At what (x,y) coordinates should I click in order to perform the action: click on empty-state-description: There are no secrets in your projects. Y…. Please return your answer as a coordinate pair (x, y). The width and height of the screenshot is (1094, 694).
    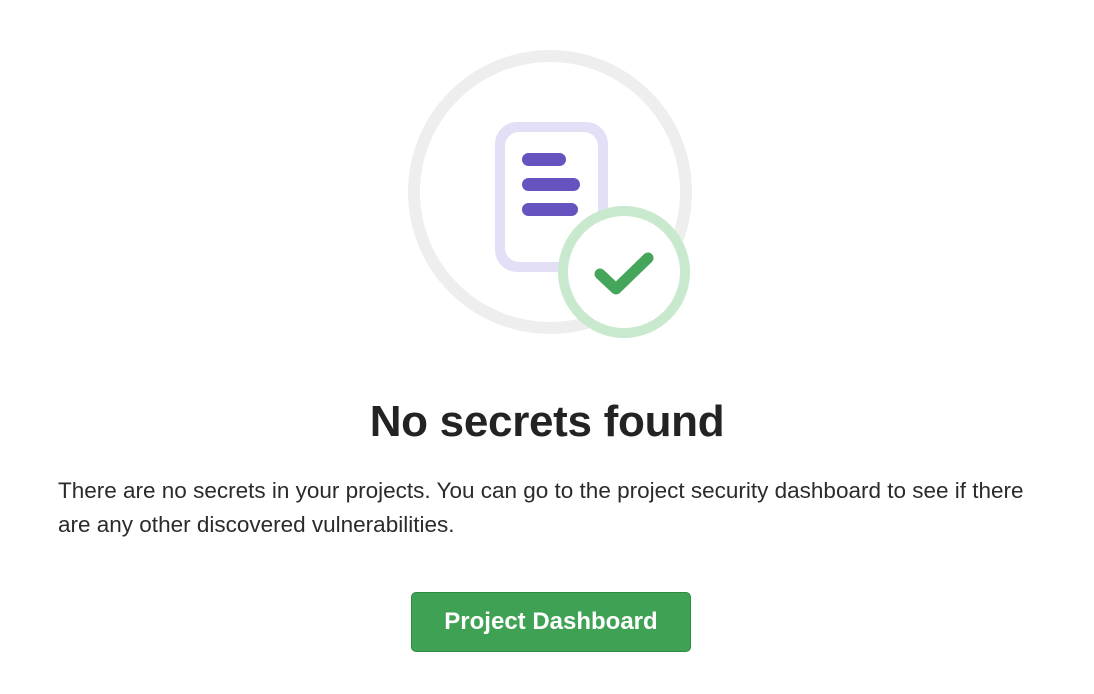
    Looking at the image, I should click on (541, 507).